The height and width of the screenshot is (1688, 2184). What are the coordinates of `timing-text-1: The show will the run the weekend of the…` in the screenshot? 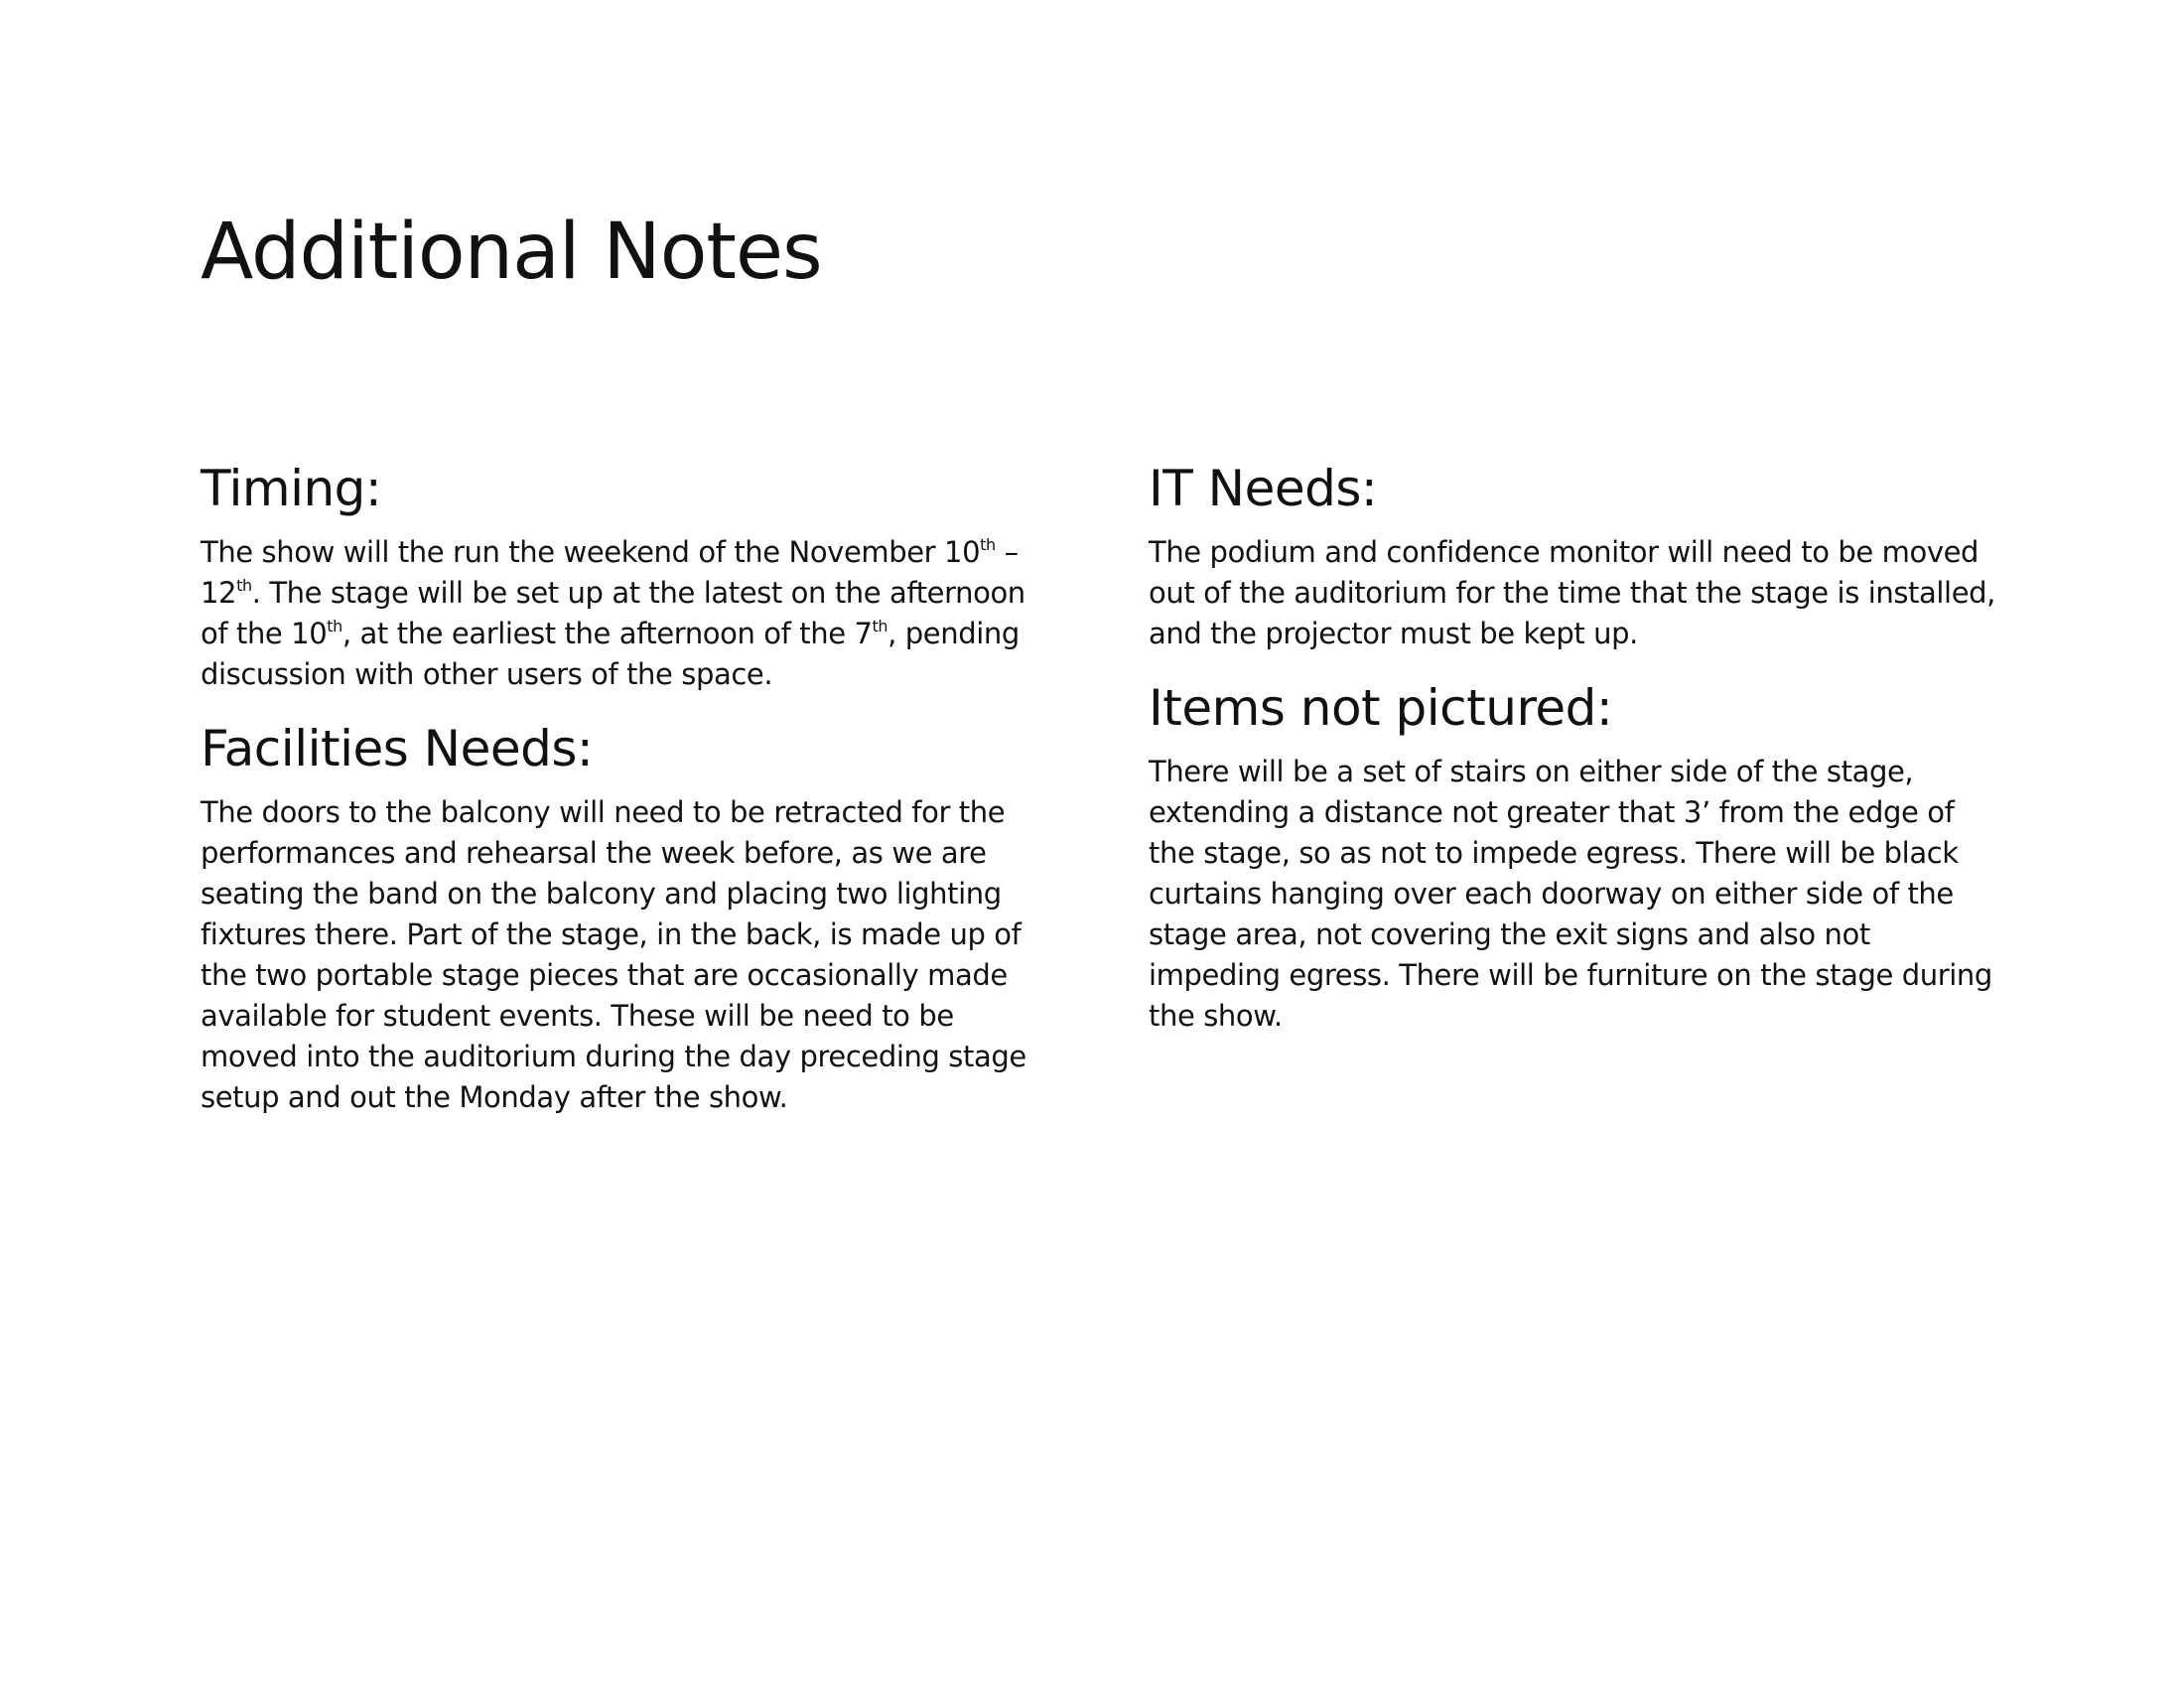 It's located at (591, 552).